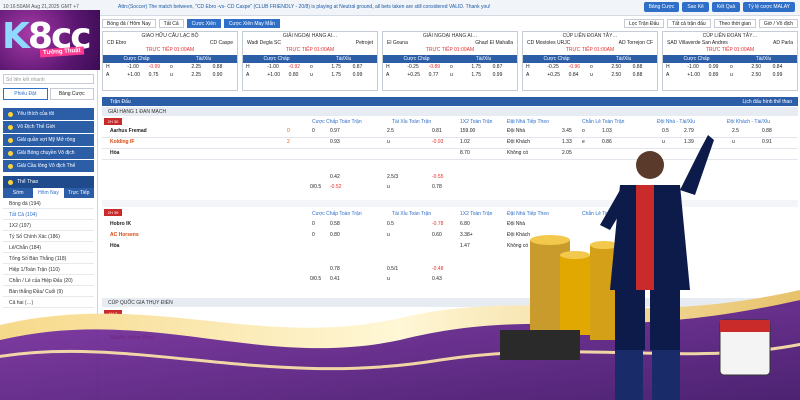 This screenshot has width=800, height=400. I want to click on sidebar-sport-item: Chẵn / Lẻ của Hiệp Đấu (20), so click(48, 280).